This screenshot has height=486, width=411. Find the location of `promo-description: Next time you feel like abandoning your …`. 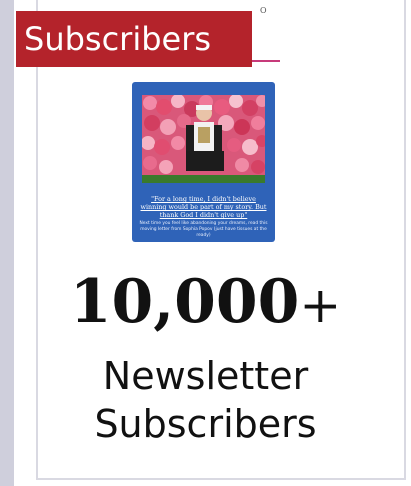

promo-description: Next time you feel like abandoning your … is located at coordinates (203, 229).